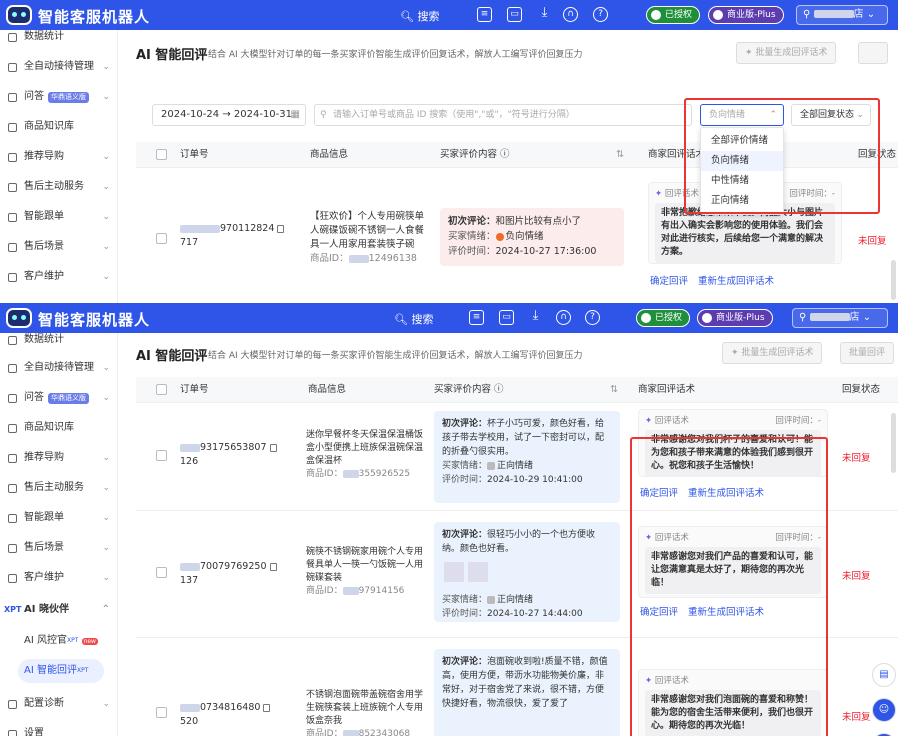 The height and width of the screenshot is (736, 898). I want to click on assistant-bot-icon: ☺, so click(884, 710).